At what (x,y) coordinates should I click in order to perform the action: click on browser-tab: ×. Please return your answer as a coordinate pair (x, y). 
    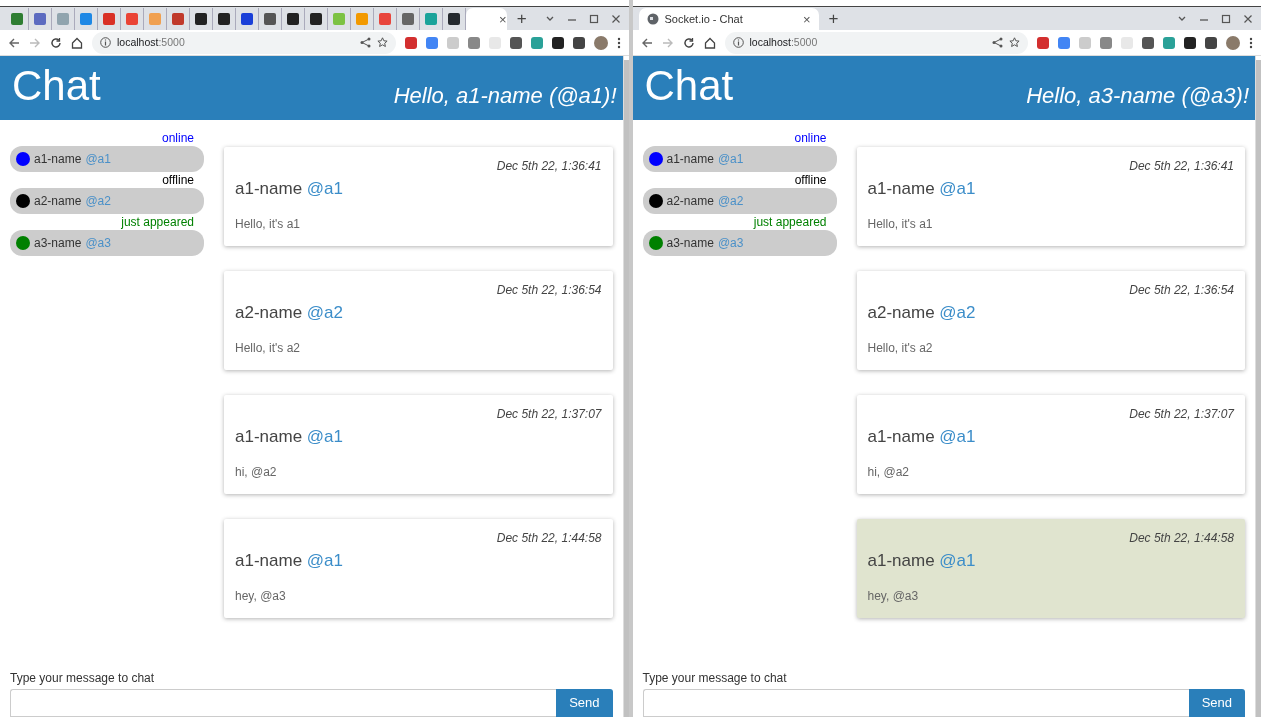
    Looking at the image, I should click on (486, 19).